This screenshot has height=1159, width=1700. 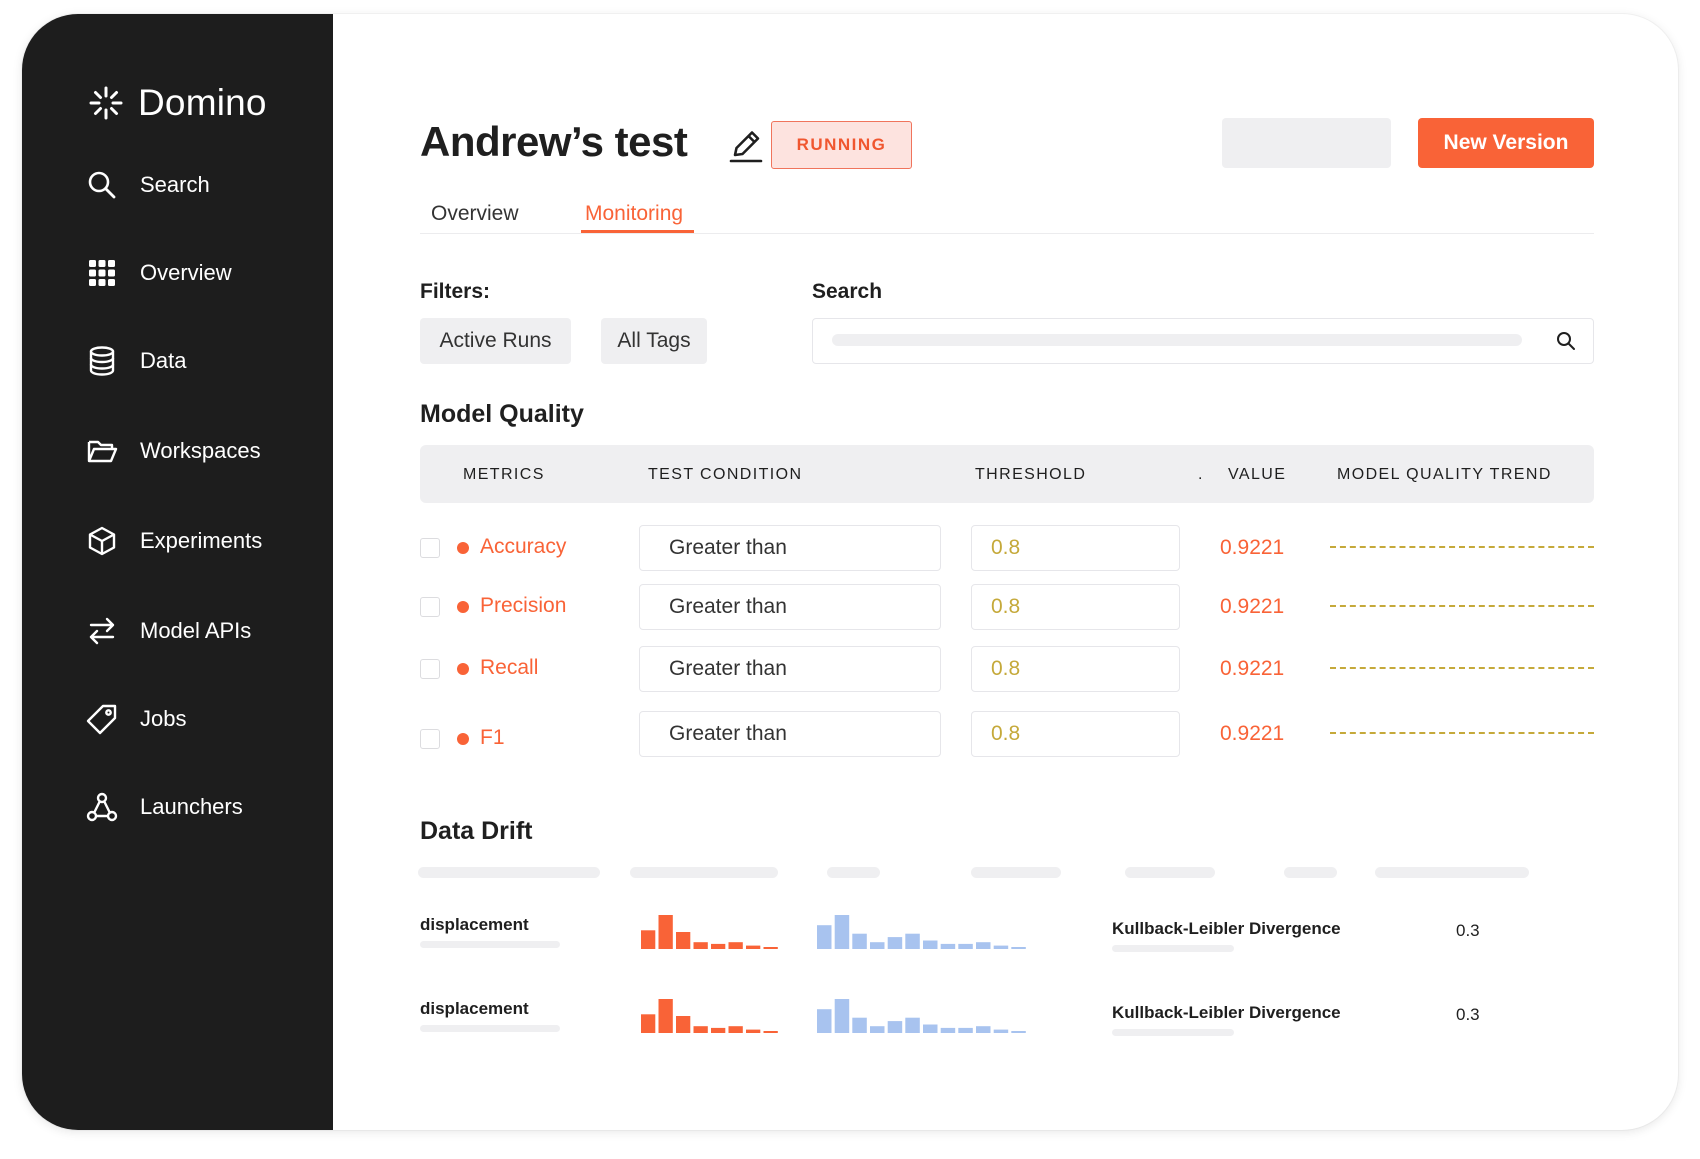 I want to click on tab-overview: Overview, so click(x=475, y=214).